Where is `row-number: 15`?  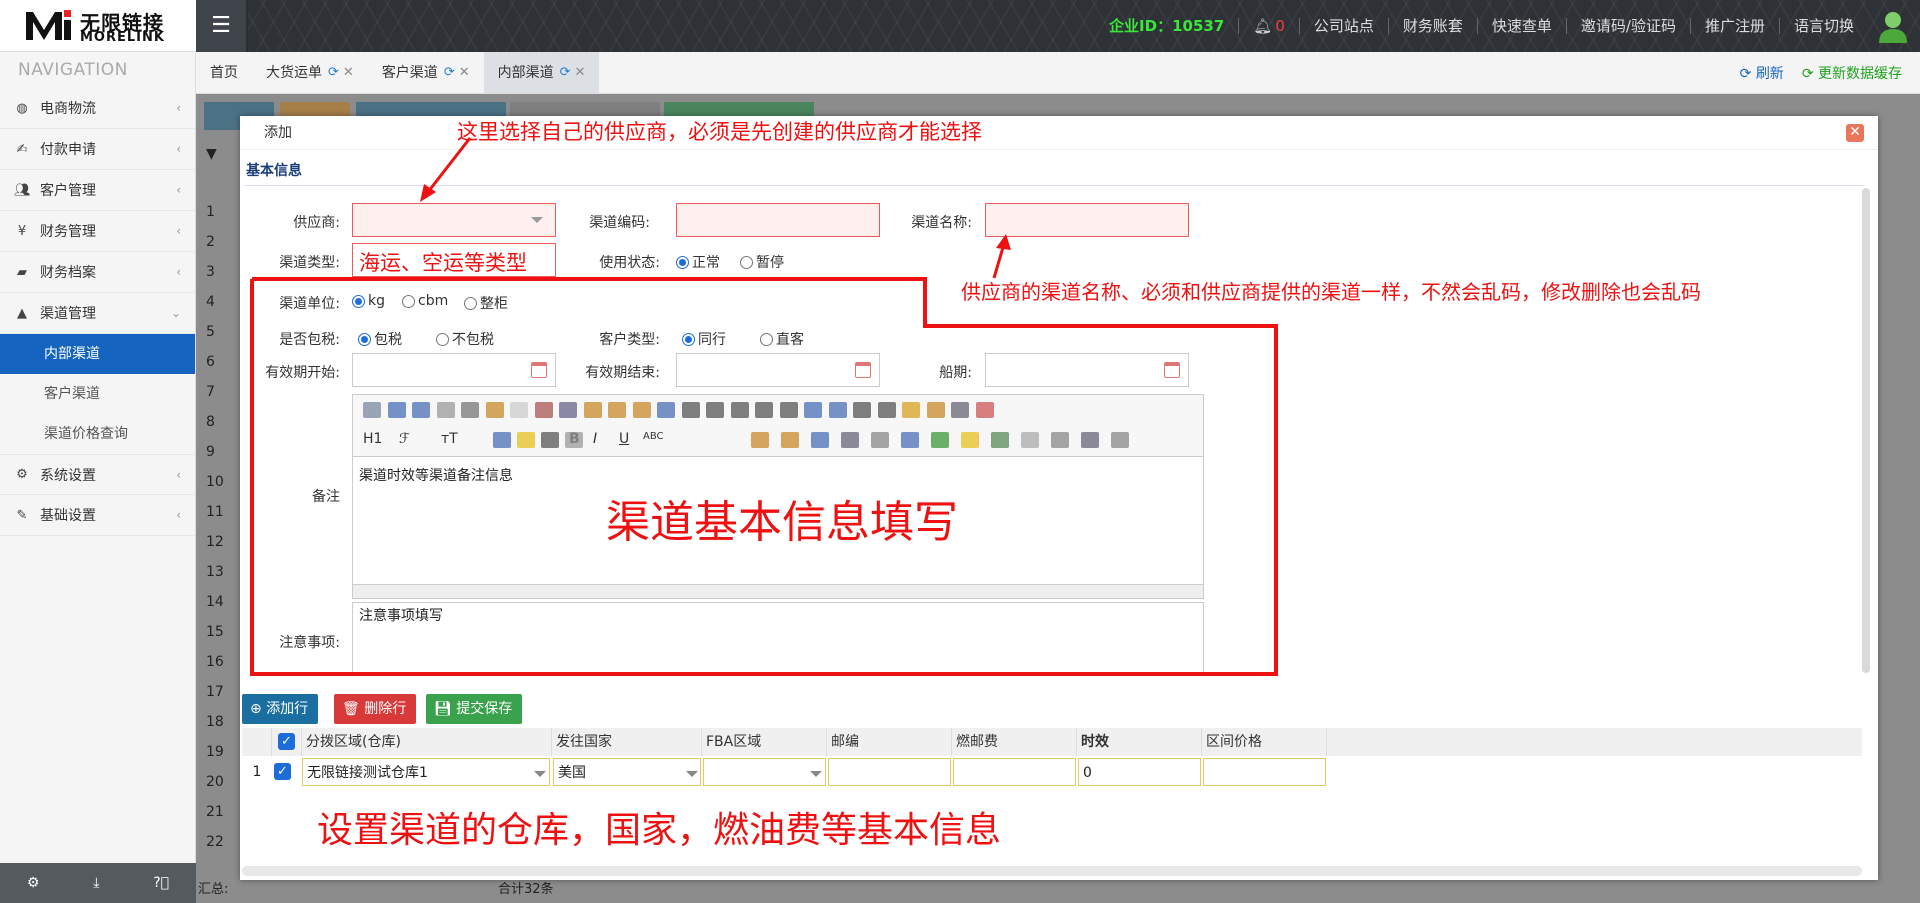 row-number: 15 is located at coordinates (215, 632).